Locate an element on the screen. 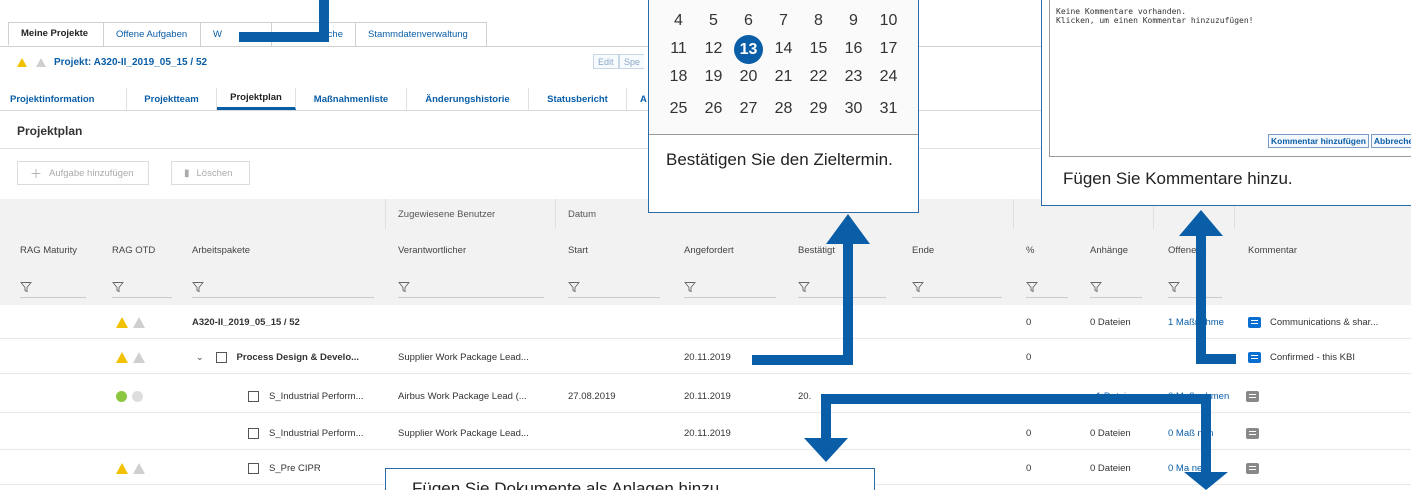 This screenshot has width=1411, height=490. calendar-week: 18 19 20 21 22 23 24 is located at coordinates (783, 77).